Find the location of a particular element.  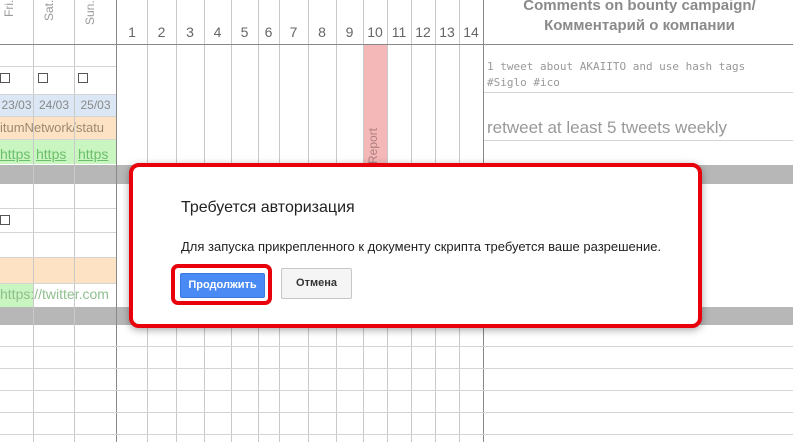

continue-button-highlight: Продолжить is located at coordinates (221, 284).